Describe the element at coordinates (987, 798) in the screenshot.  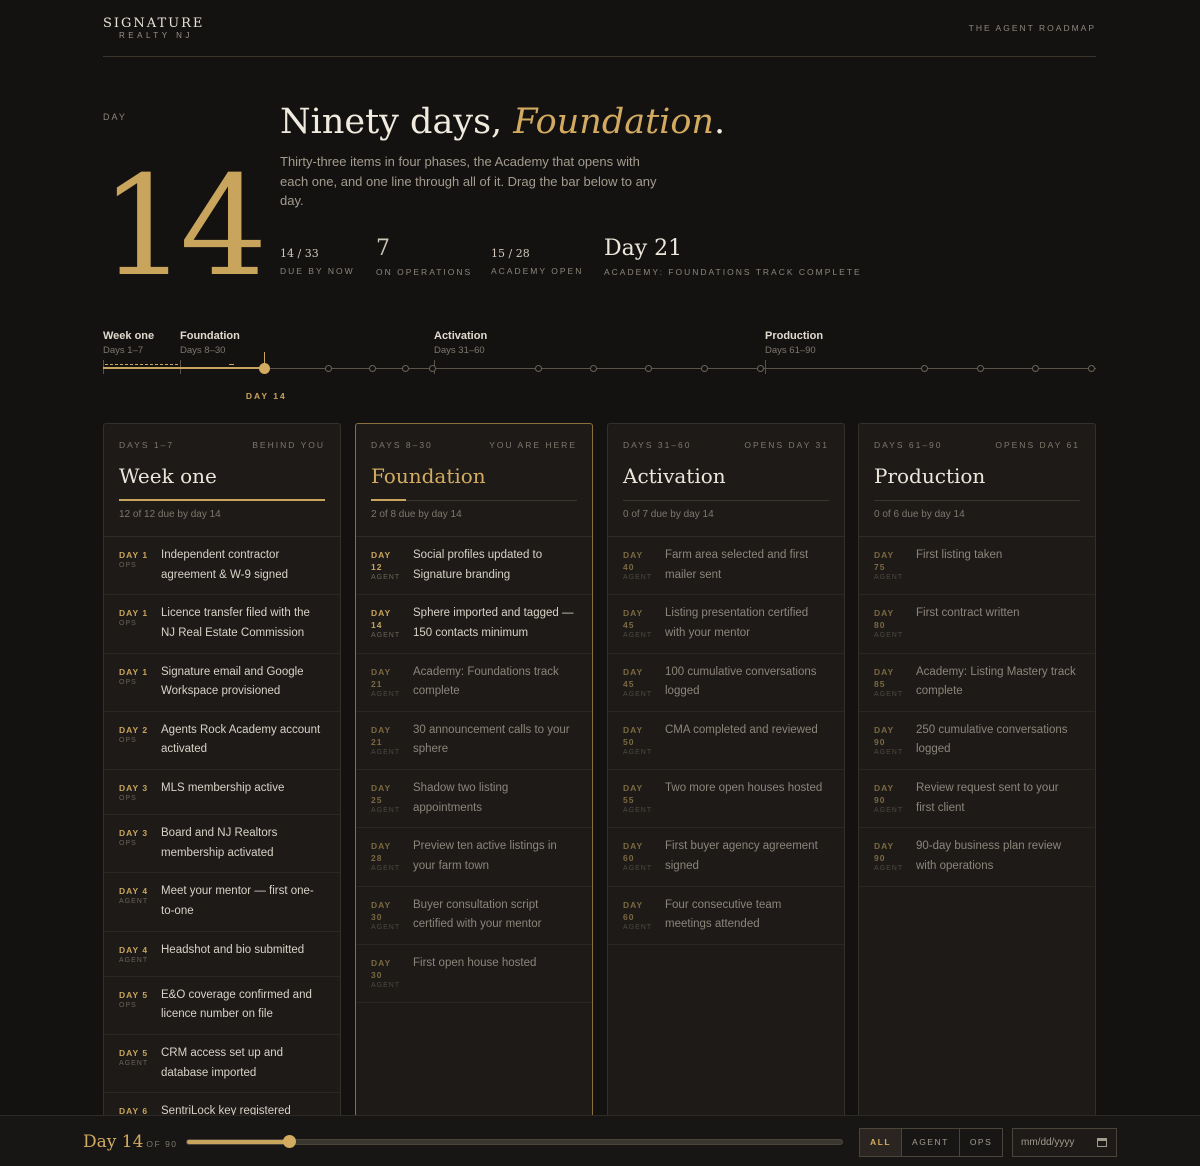
I see `item-text: Review request sent to your first client` at that location.